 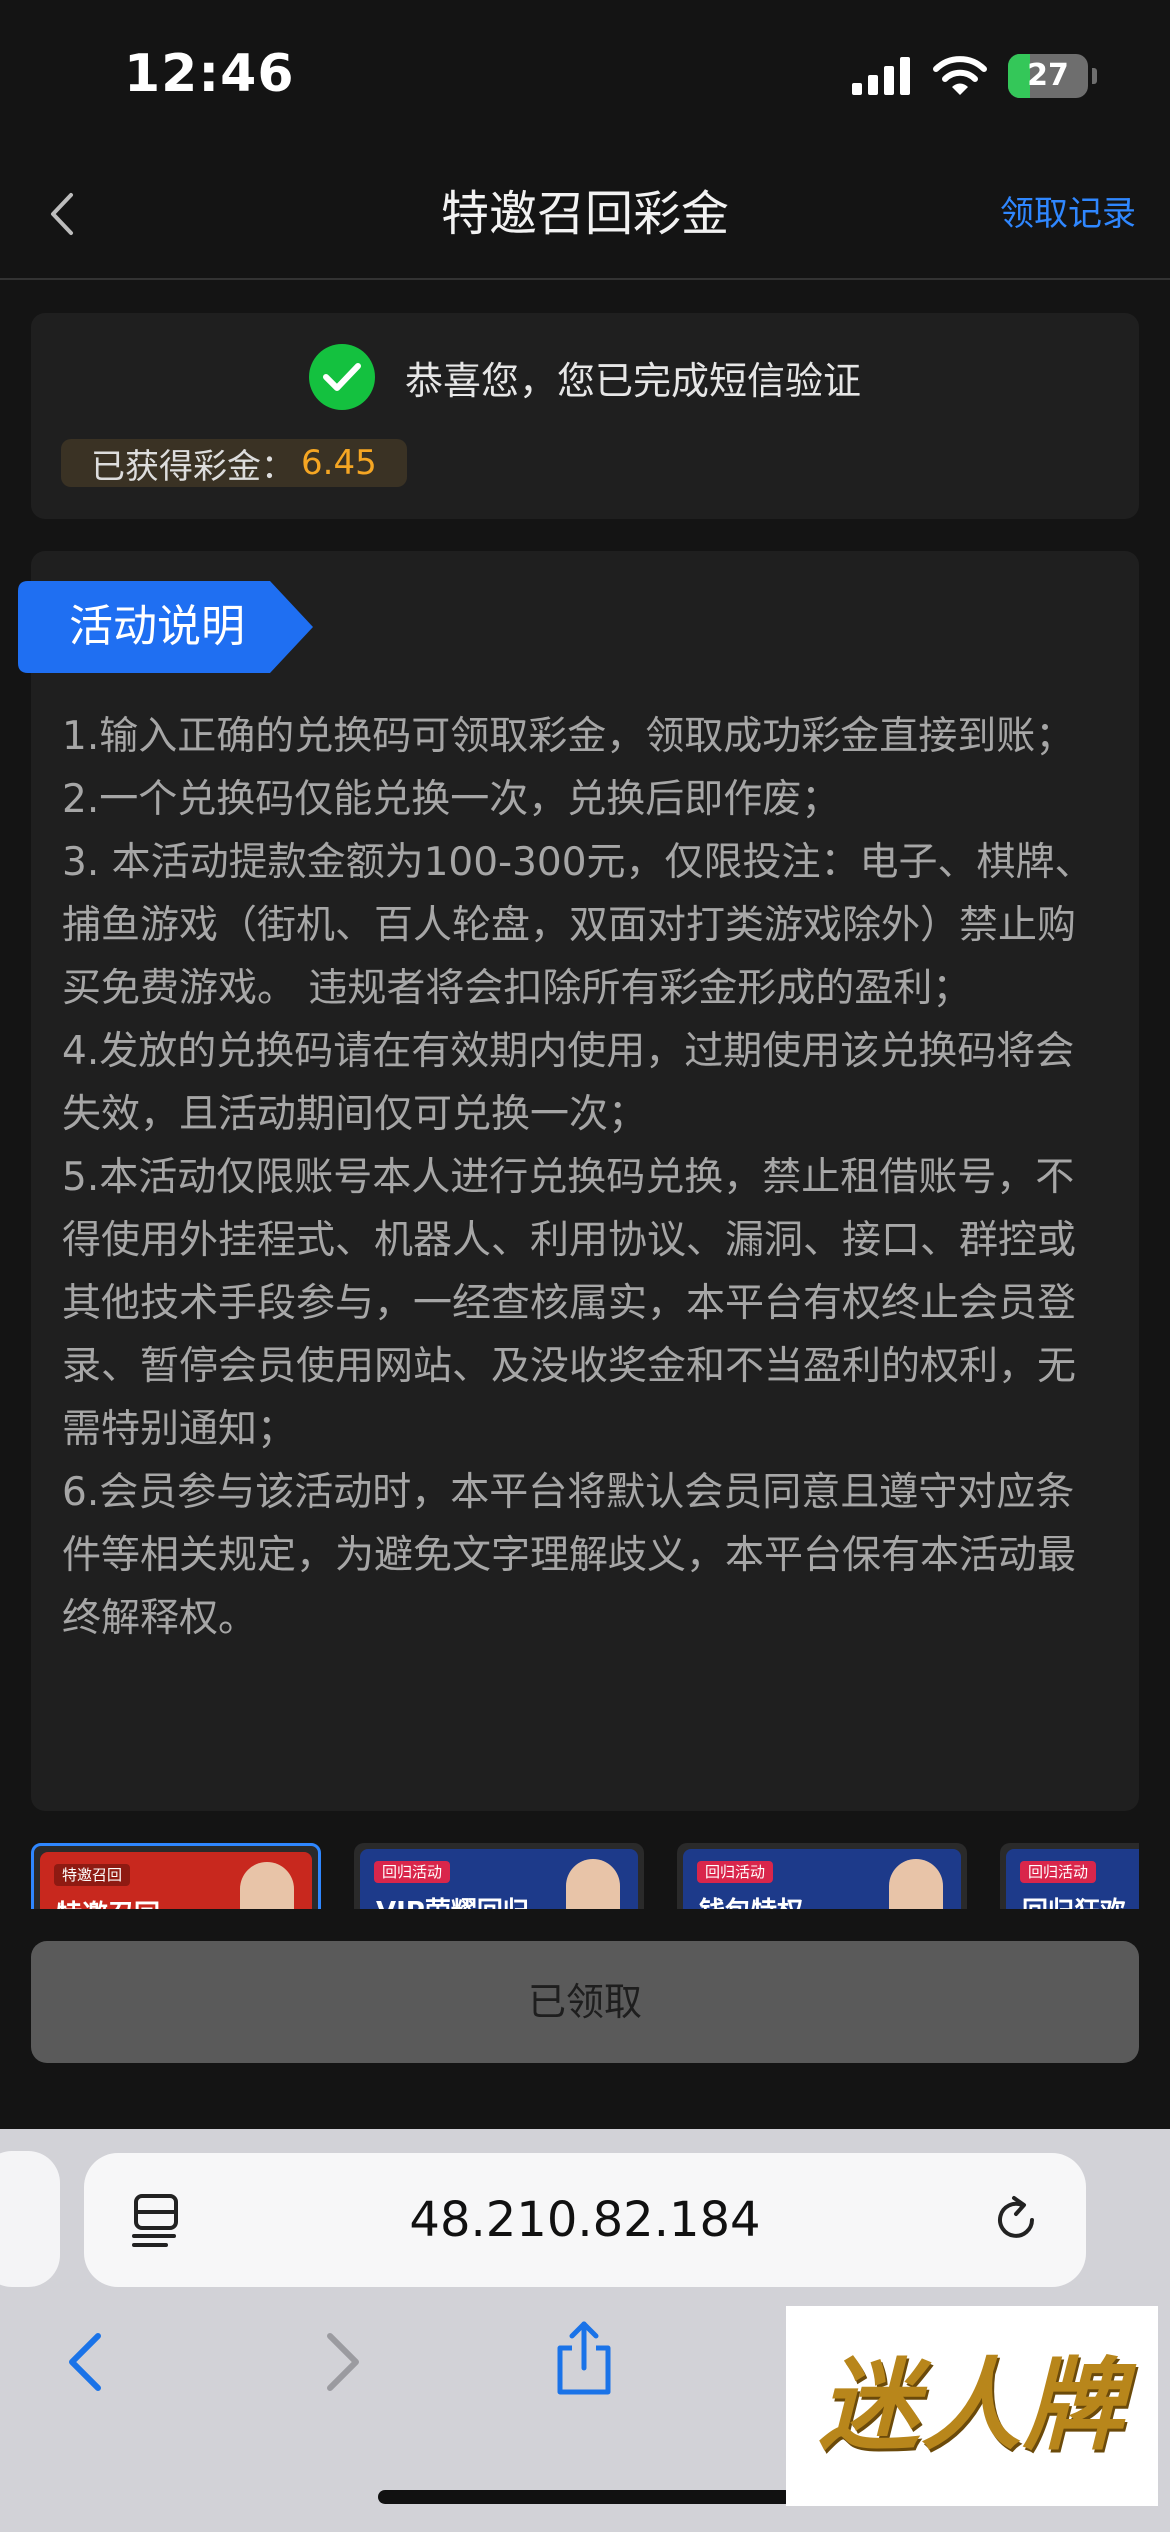 What do you see at coordinates (341, 377) in the screenshot?
I see `check-circle-icon` at bounding box center [341, 377].